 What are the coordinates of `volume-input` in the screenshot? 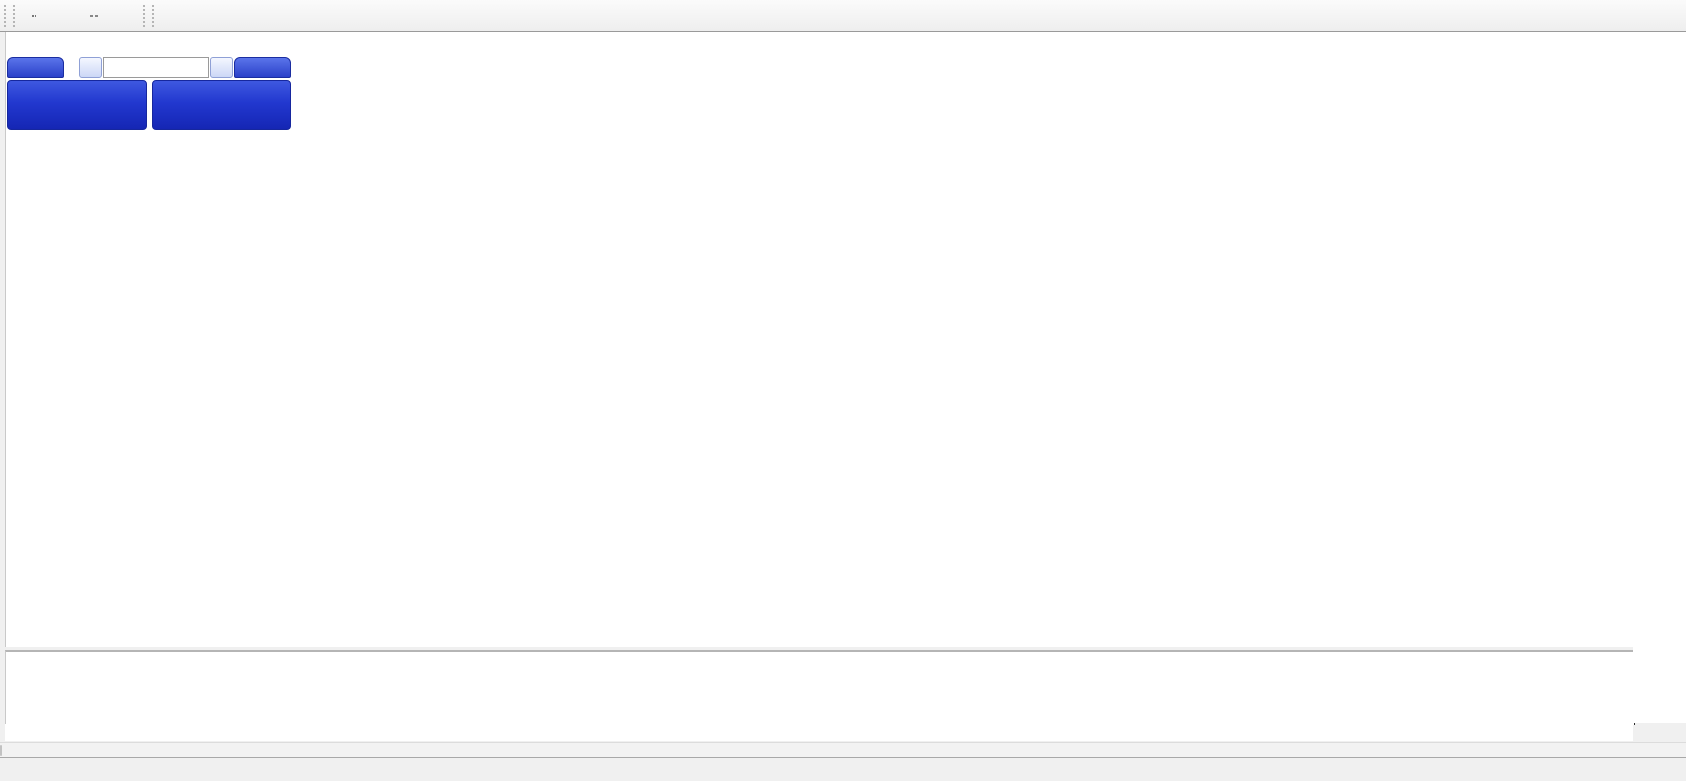 It's located at (155, 67).